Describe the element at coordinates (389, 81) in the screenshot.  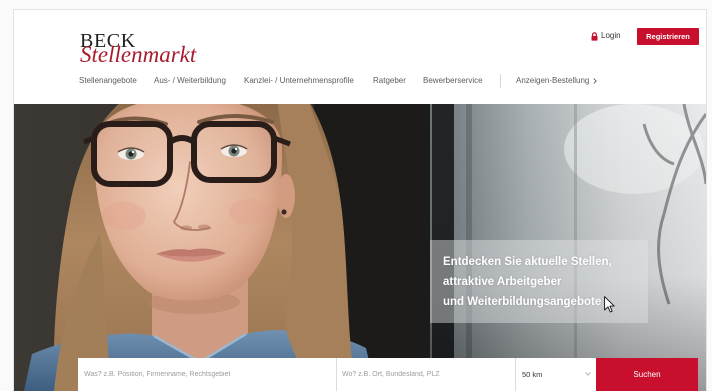
I see `nav-item-ratgeber: Ratgeber` at that location.